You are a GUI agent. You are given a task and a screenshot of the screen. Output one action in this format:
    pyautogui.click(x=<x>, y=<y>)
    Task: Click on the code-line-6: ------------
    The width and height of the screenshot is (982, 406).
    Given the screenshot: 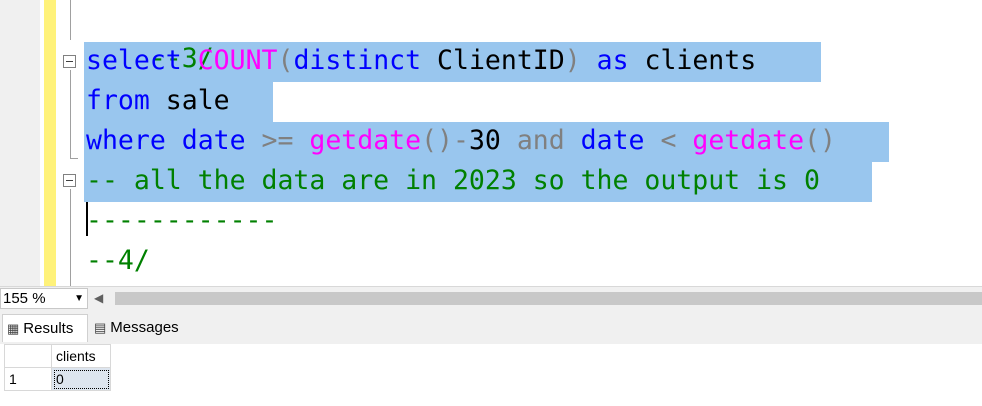 What is the action you would take?
    pyautogui.click(x=181, y=221)
    